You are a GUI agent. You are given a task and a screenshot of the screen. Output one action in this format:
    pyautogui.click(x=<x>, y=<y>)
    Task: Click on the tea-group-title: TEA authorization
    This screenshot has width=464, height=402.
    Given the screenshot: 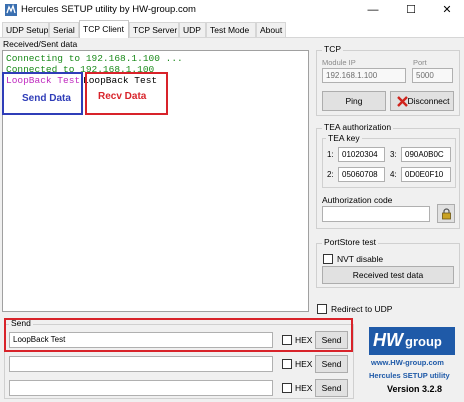 What is the action you would take?
    pyautogui.click(x=358, y=127)
    